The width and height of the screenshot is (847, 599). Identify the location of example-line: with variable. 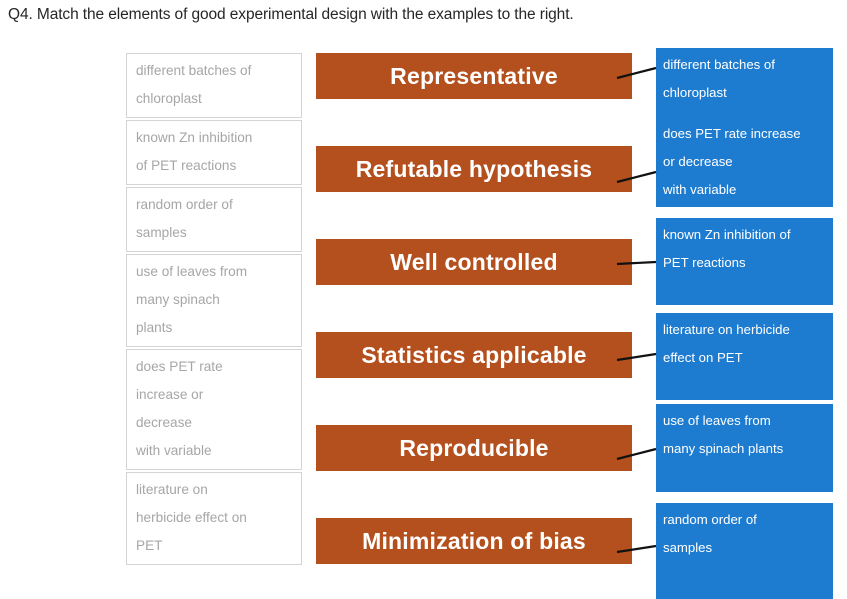
(700, 189).